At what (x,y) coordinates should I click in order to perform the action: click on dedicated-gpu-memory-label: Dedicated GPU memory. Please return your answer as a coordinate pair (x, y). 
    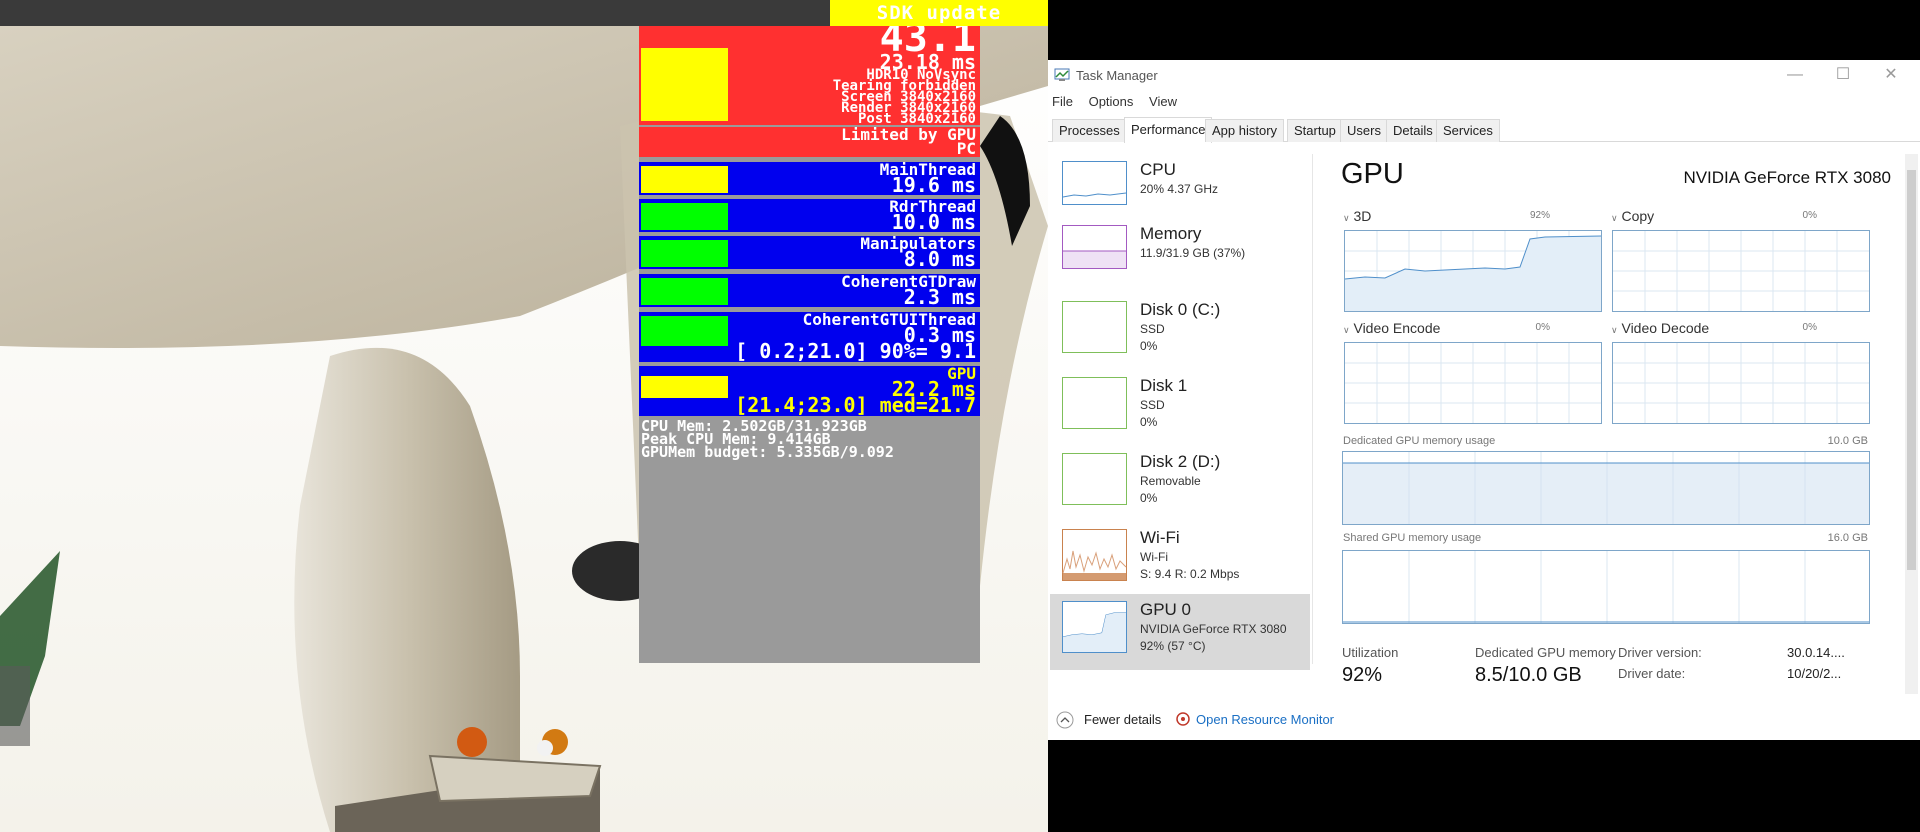
    Looking at the image, I should click on (1545, 652).